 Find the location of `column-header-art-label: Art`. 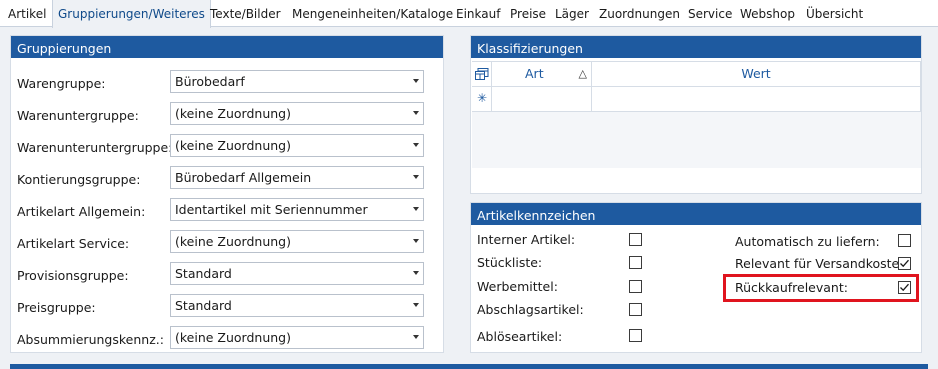

column-header-art-label: Art is located at coordinates (534, 73).